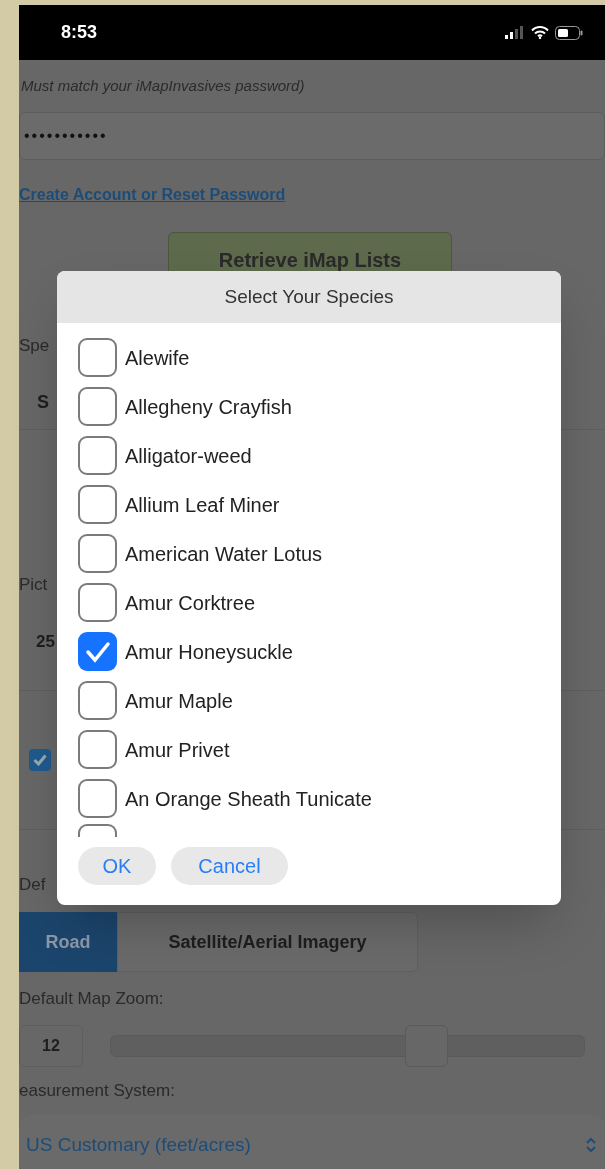 This screenshot has width=605, height=1169. I want to click on picture-label: Pict, so click(33, 585).